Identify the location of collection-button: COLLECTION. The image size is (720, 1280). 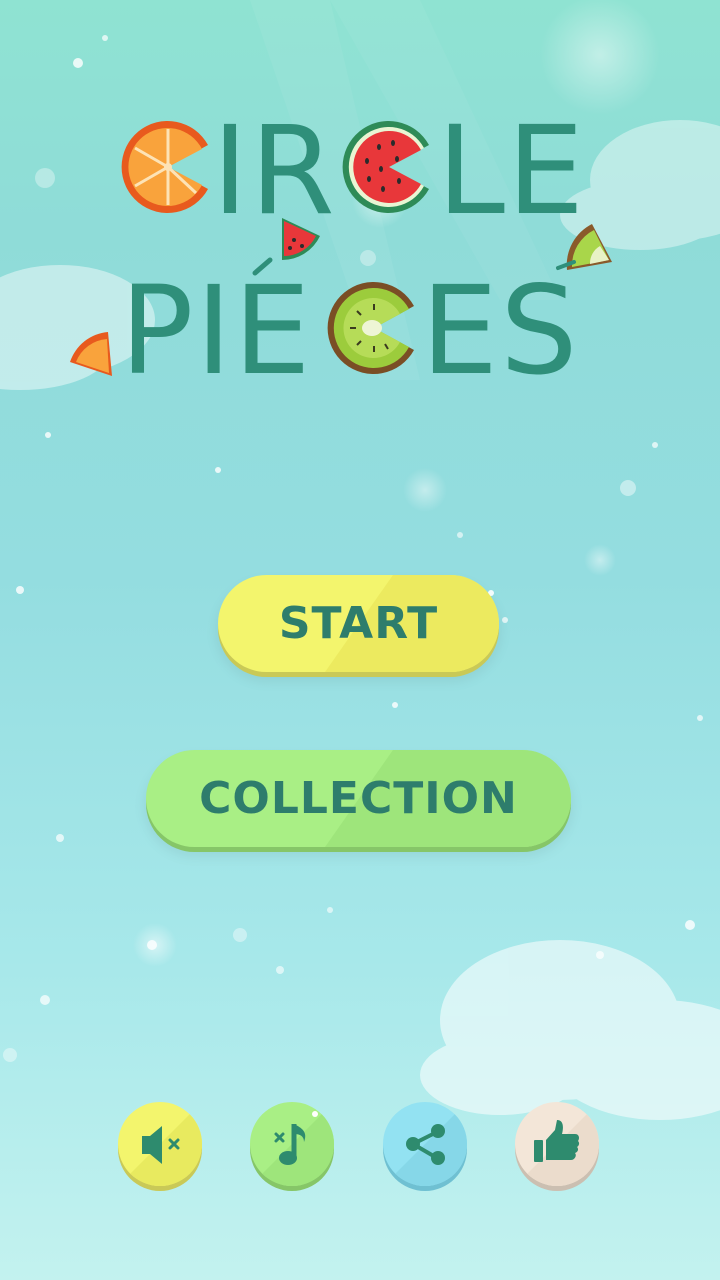
(358, 798).